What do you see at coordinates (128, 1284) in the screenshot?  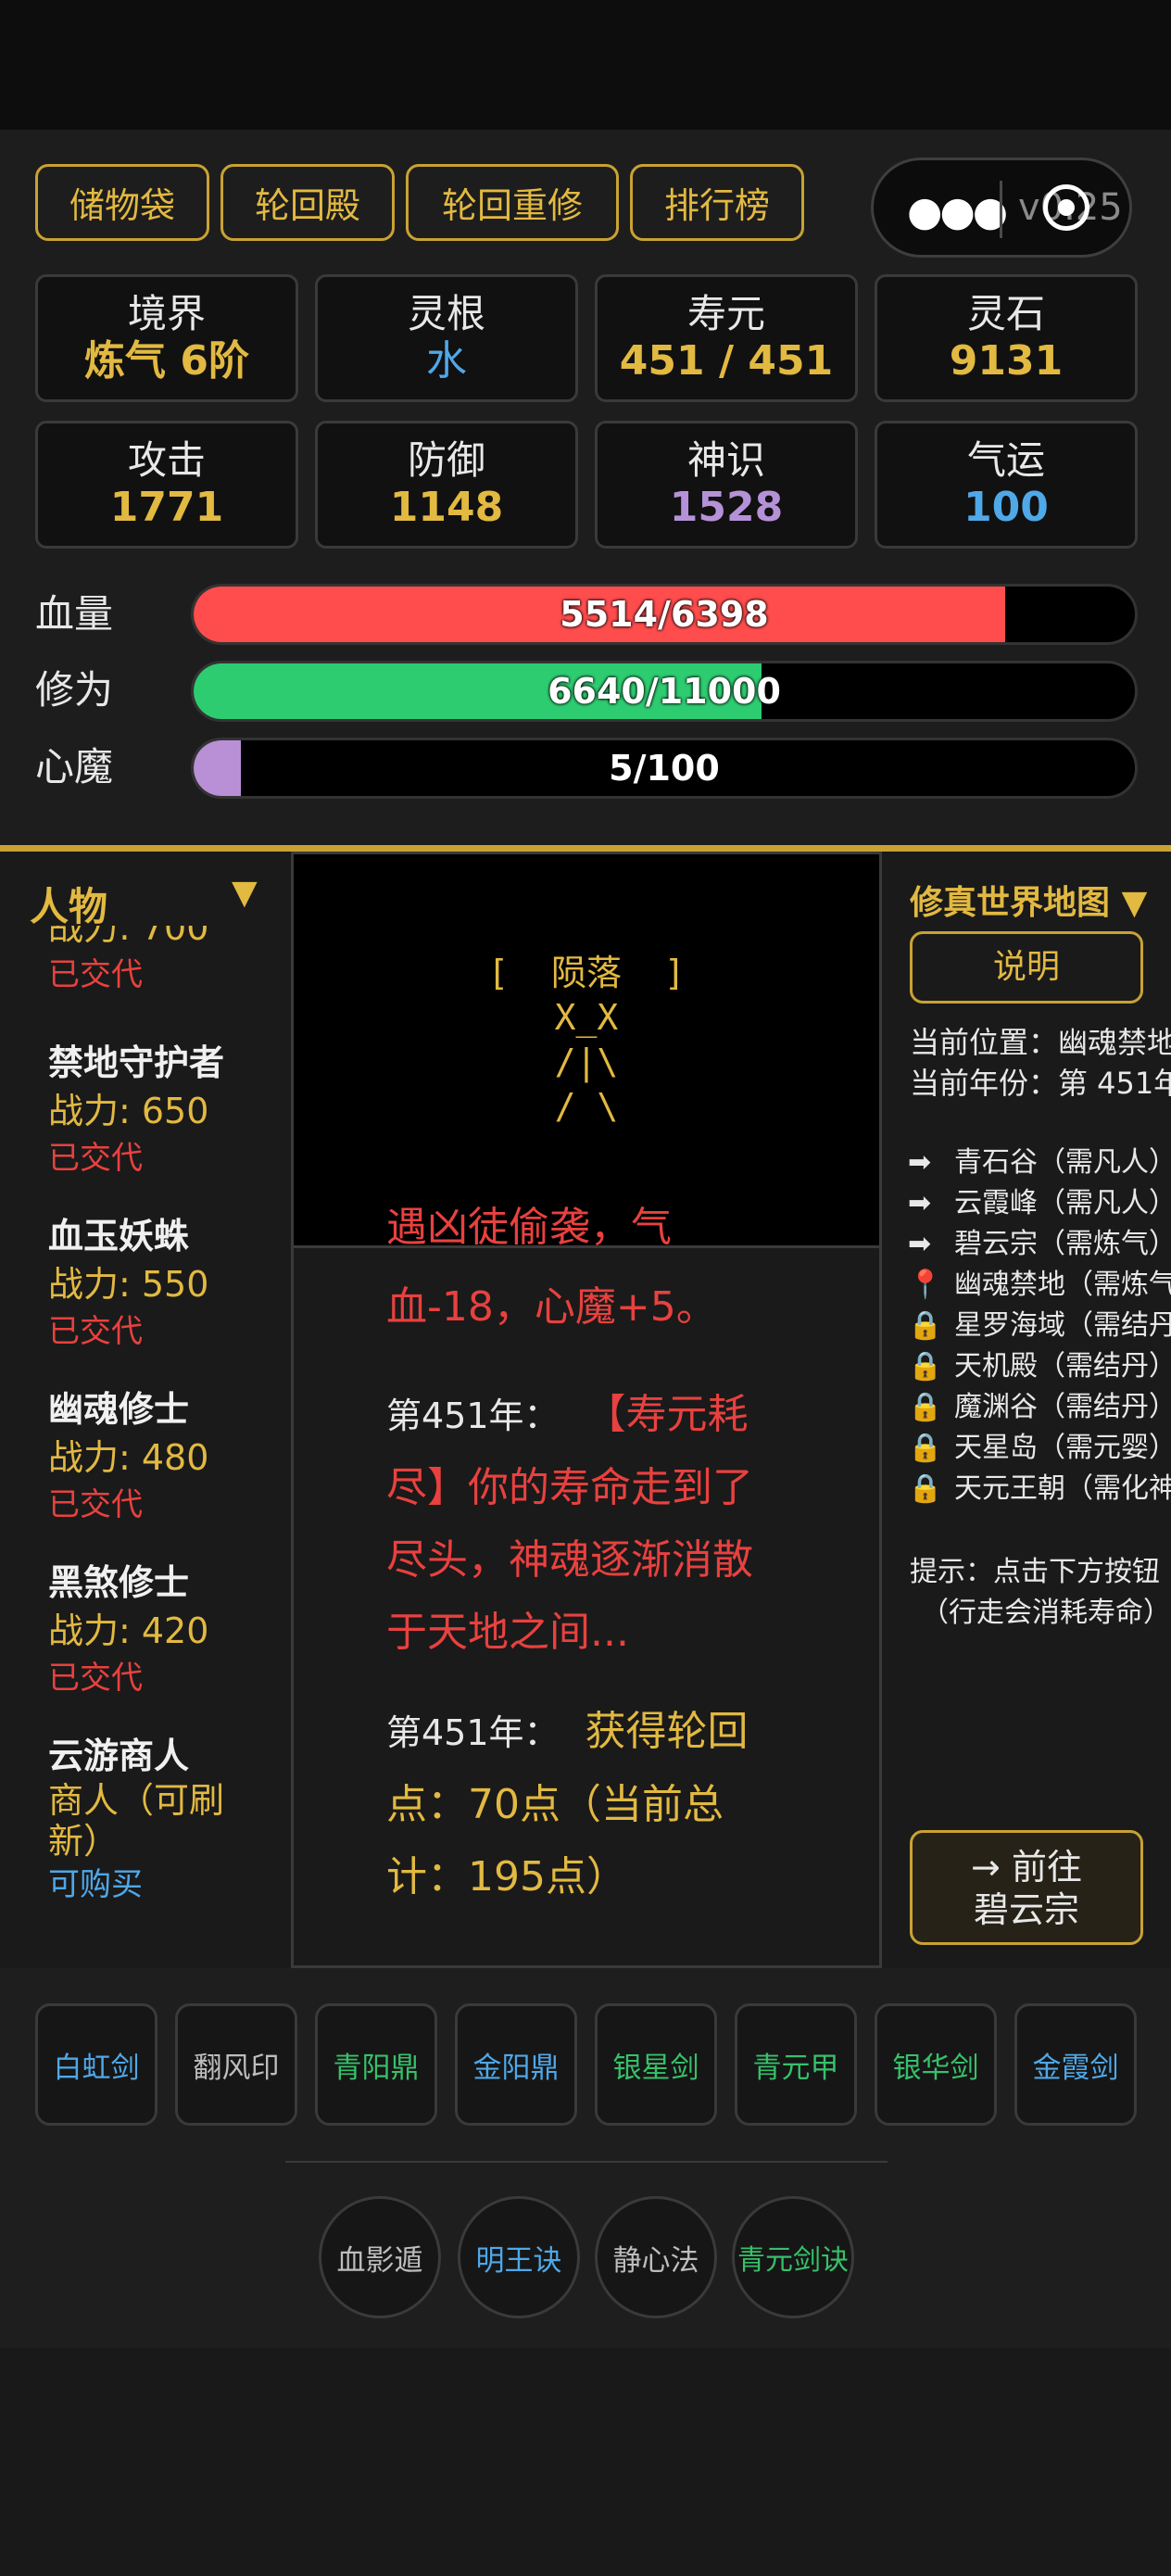 I see `npc-power: 战力: 550` at bounding box center [128, 1284].